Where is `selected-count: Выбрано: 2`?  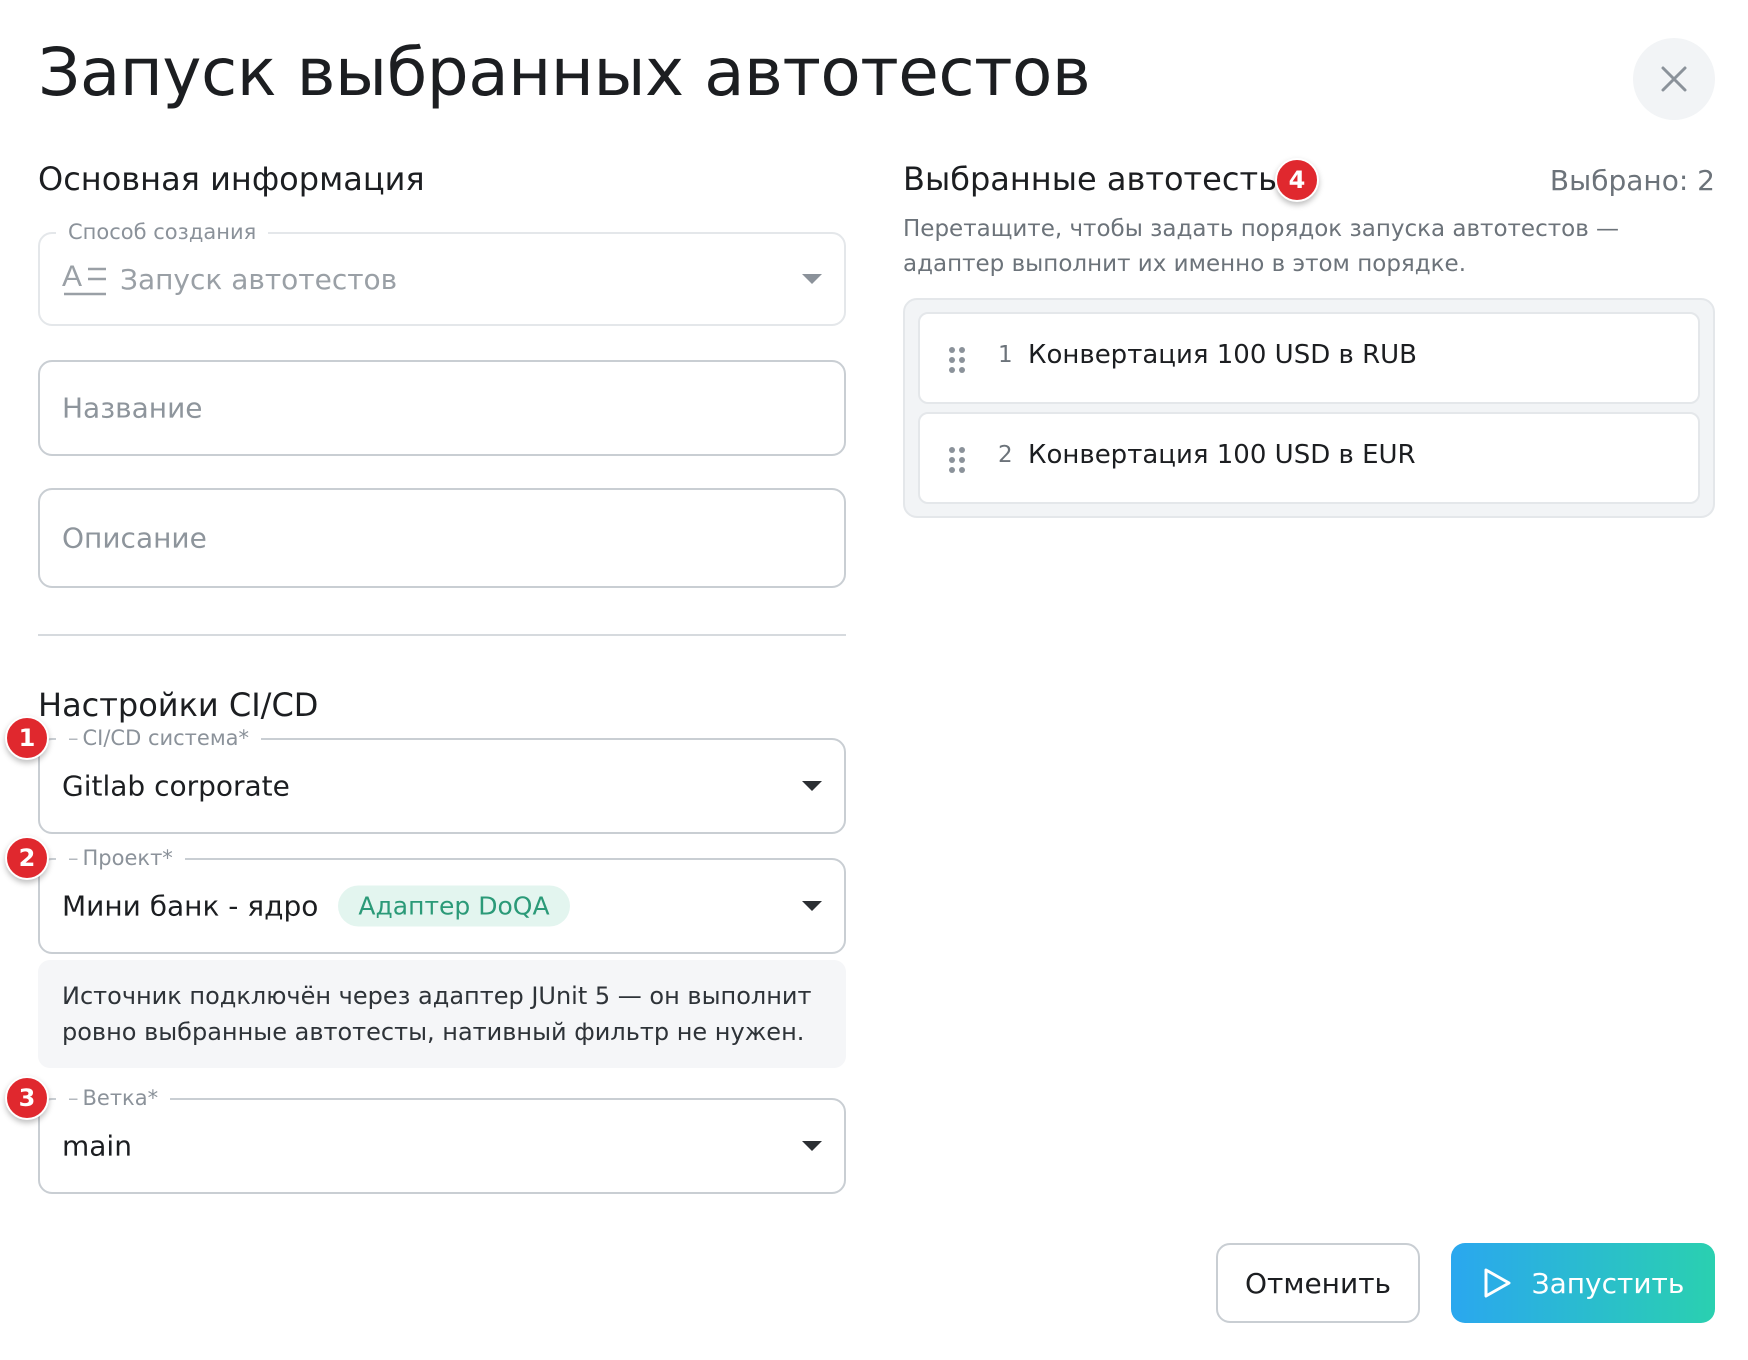 selected-count: Выбрано: 2 is located at coordinates (1632, 180).